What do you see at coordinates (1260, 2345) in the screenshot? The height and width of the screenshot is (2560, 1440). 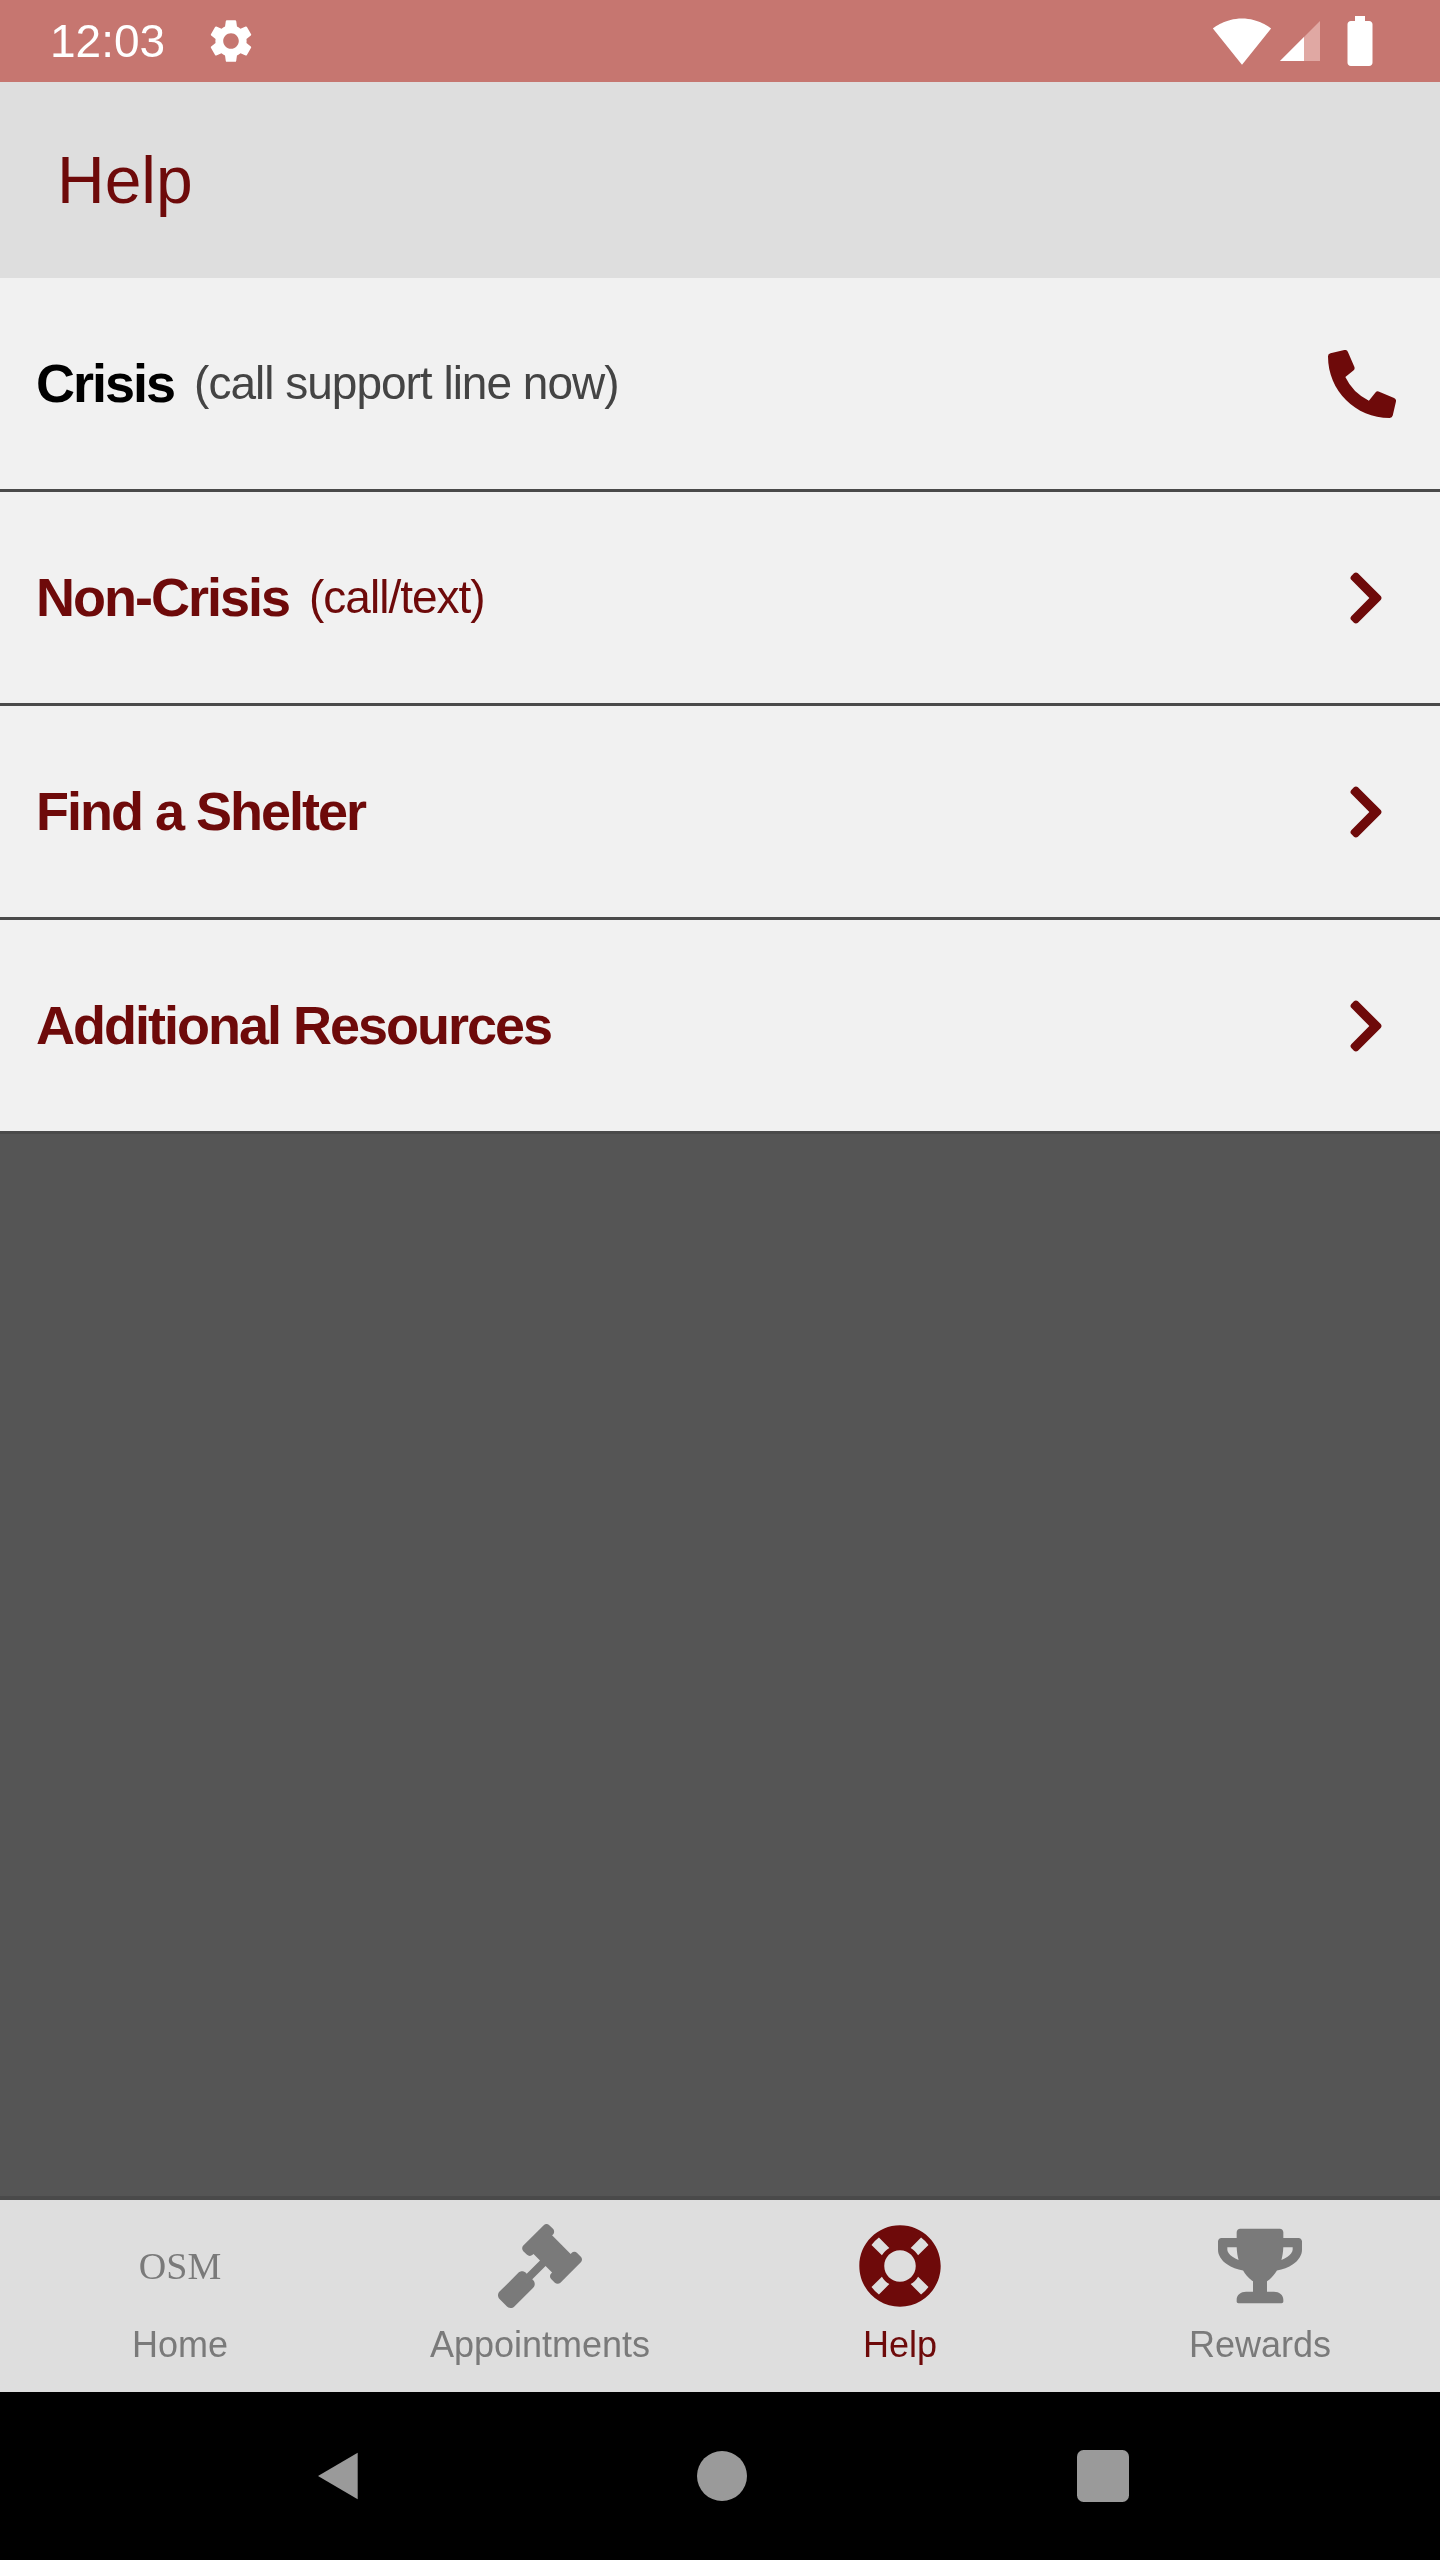 I see `nav-label: Rewards` at bounding box center [1260, 2345].